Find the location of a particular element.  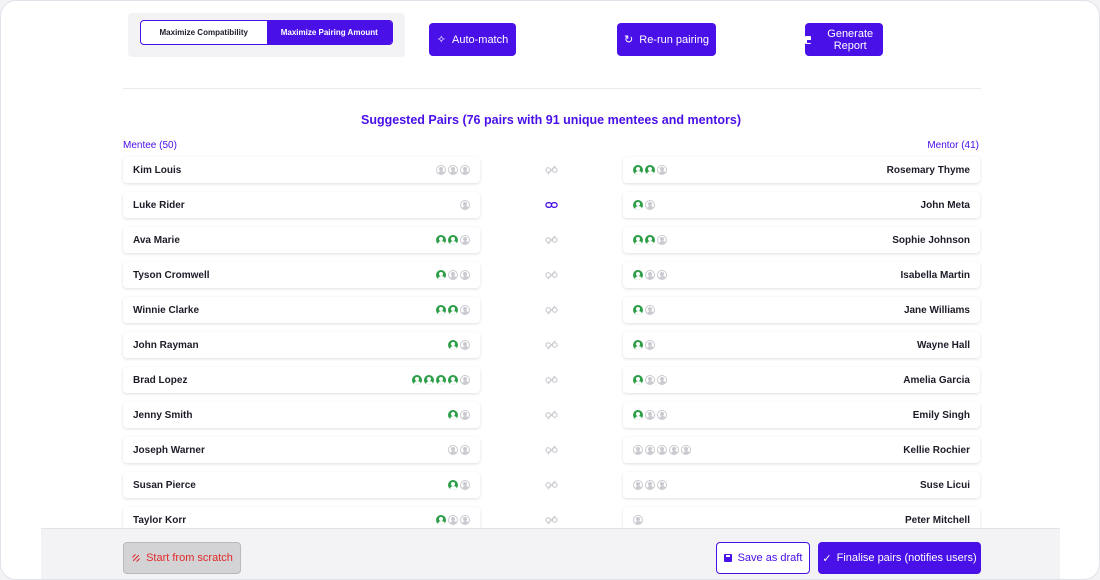

pair-row: Jenny Smith Emily Singh is located at coordinates (550, 415).